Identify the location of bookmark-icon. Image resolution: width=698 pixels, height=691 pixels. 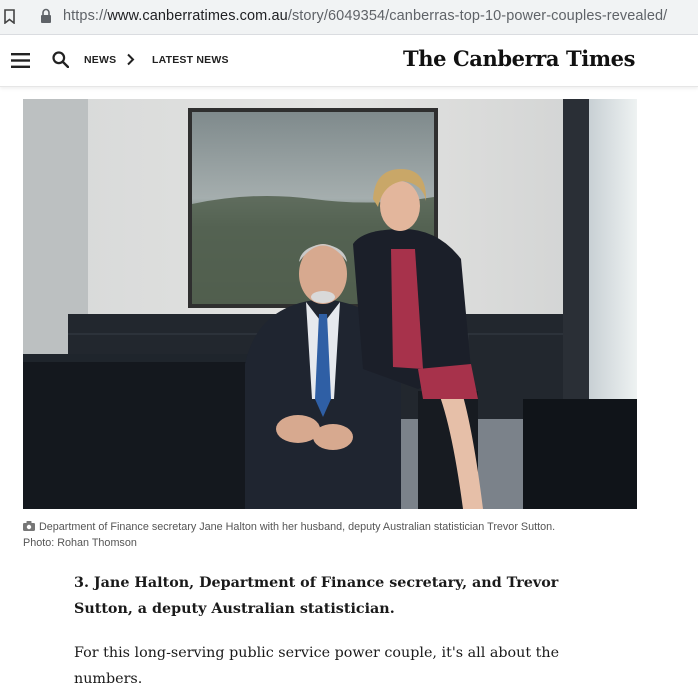
(9, 16).